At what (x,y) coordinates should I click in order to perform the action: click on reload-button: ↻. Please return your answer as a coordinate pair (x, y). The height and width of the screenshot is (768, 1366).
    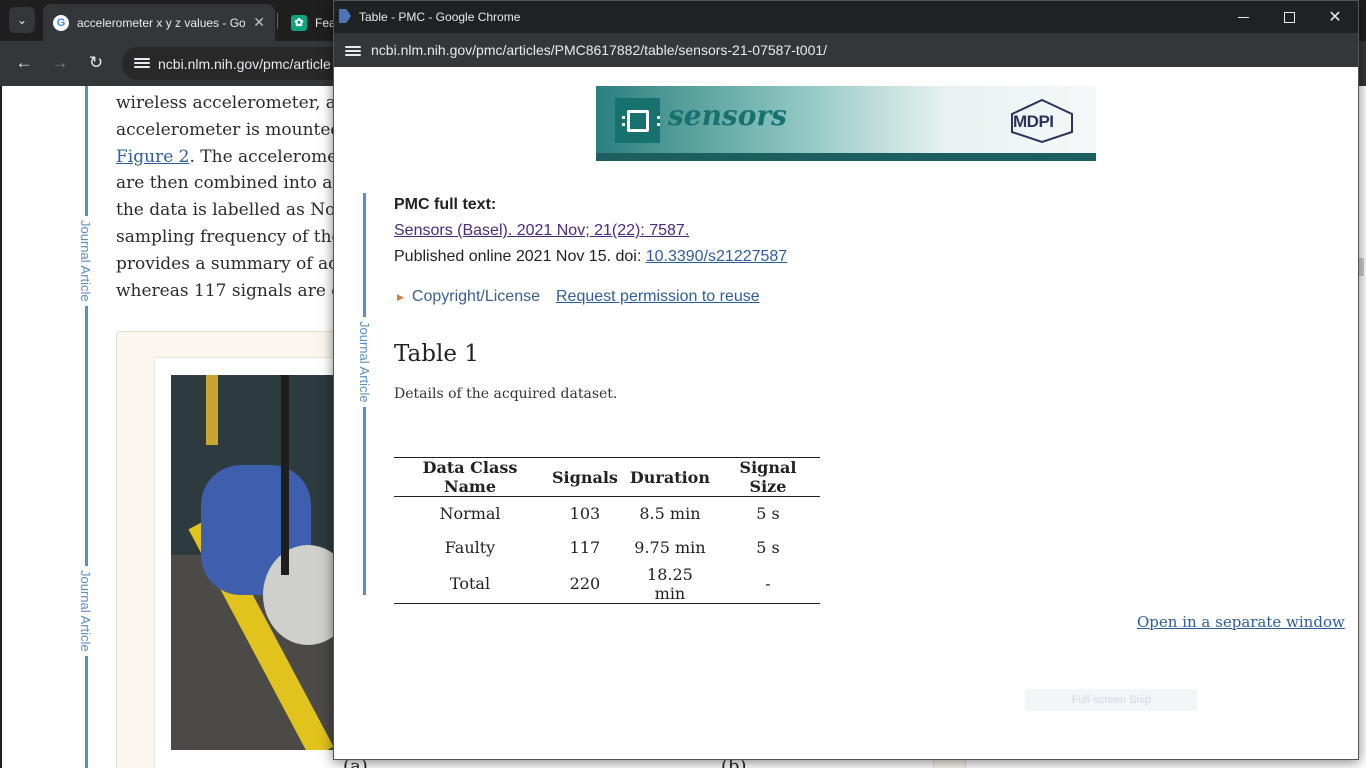
    Looking at the image, I should click on (96, 63).